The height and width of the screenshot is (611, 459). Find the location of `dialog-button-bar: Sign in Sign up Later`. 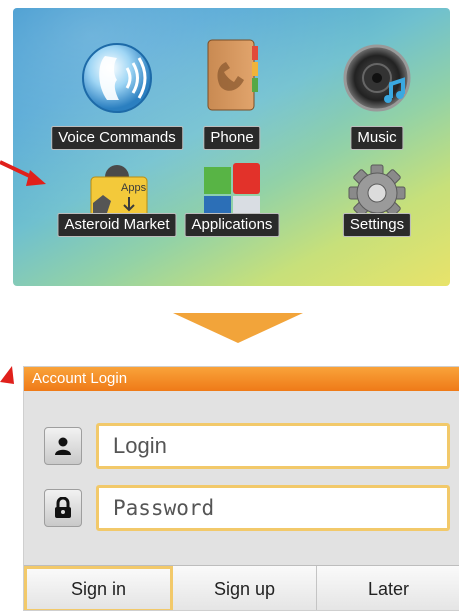

dialog-button-bar: Sign in Sign up Later is located at coordinates (241, 587).